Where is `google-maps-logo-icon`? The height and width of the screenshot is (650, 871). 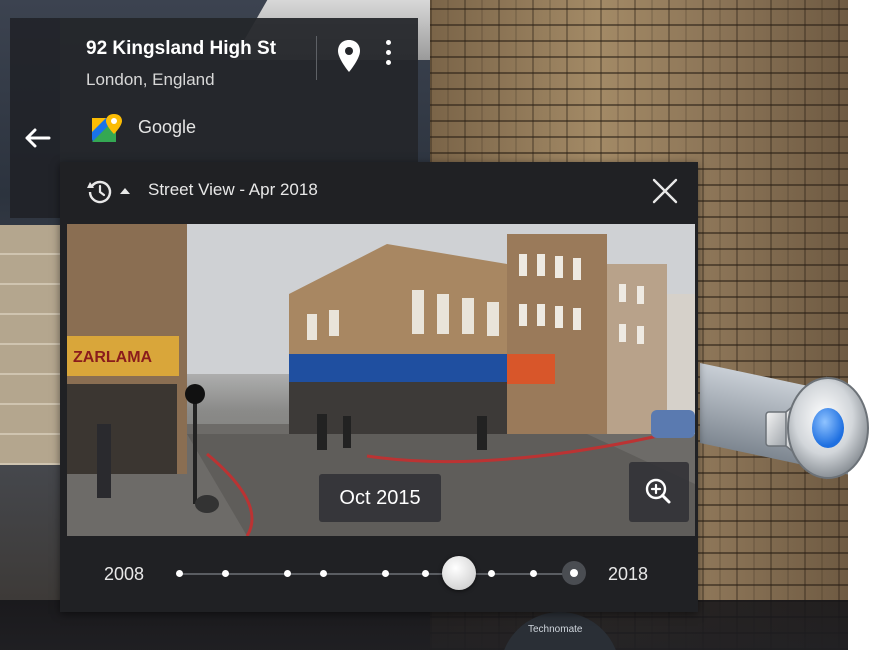
google-maps-logo-icon is located at coordinates (107, 129).